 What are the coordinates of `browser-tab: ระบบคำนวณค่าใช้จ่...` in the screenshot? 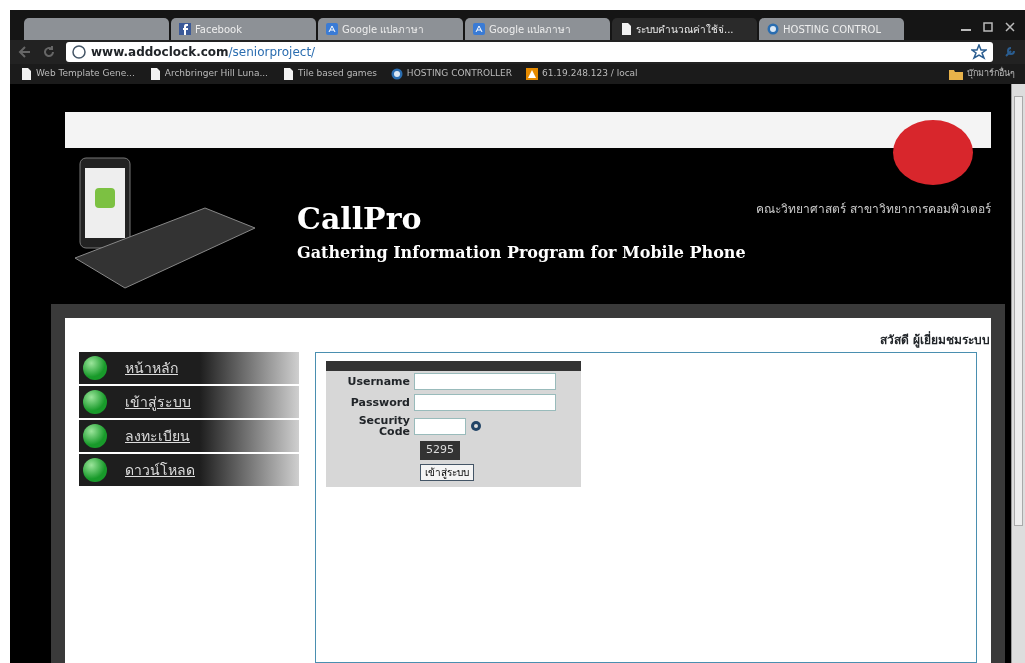 It's located at (684, 29).